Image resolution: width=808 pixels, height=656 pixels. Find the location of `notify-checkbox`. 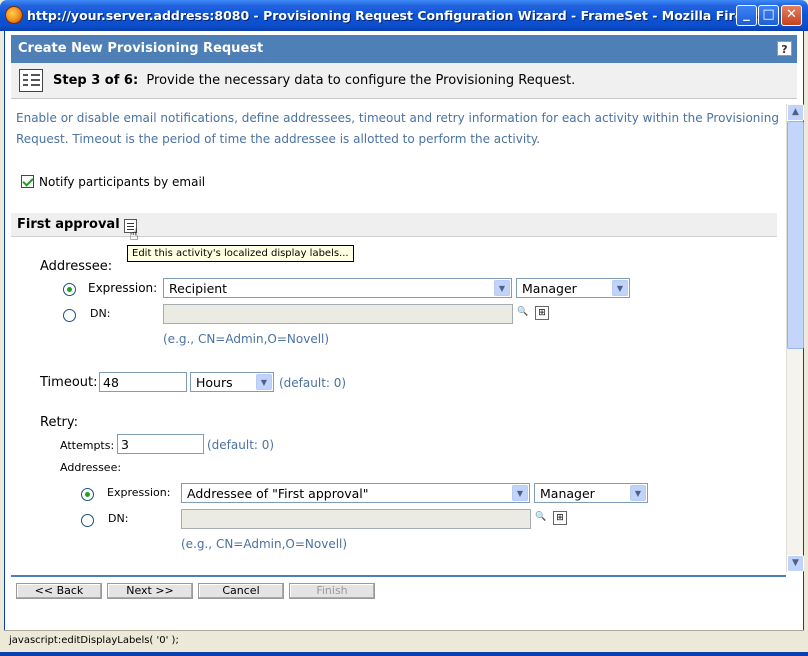

notify-checkbox is located at coordinates (27, 181).